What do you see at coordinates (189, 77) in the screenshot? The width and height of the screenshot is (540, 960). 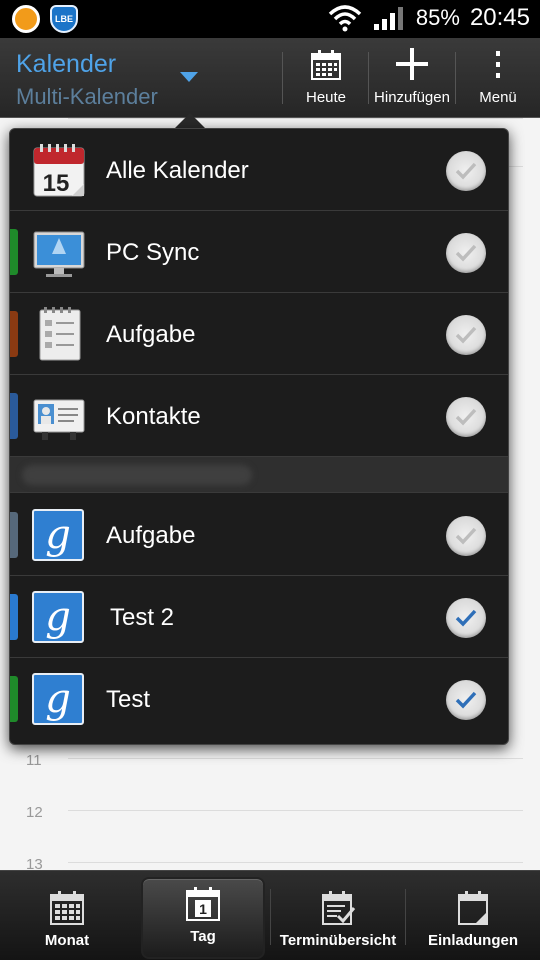 I see `dropdown-arrow-icon` at bounding box center [189, 77].